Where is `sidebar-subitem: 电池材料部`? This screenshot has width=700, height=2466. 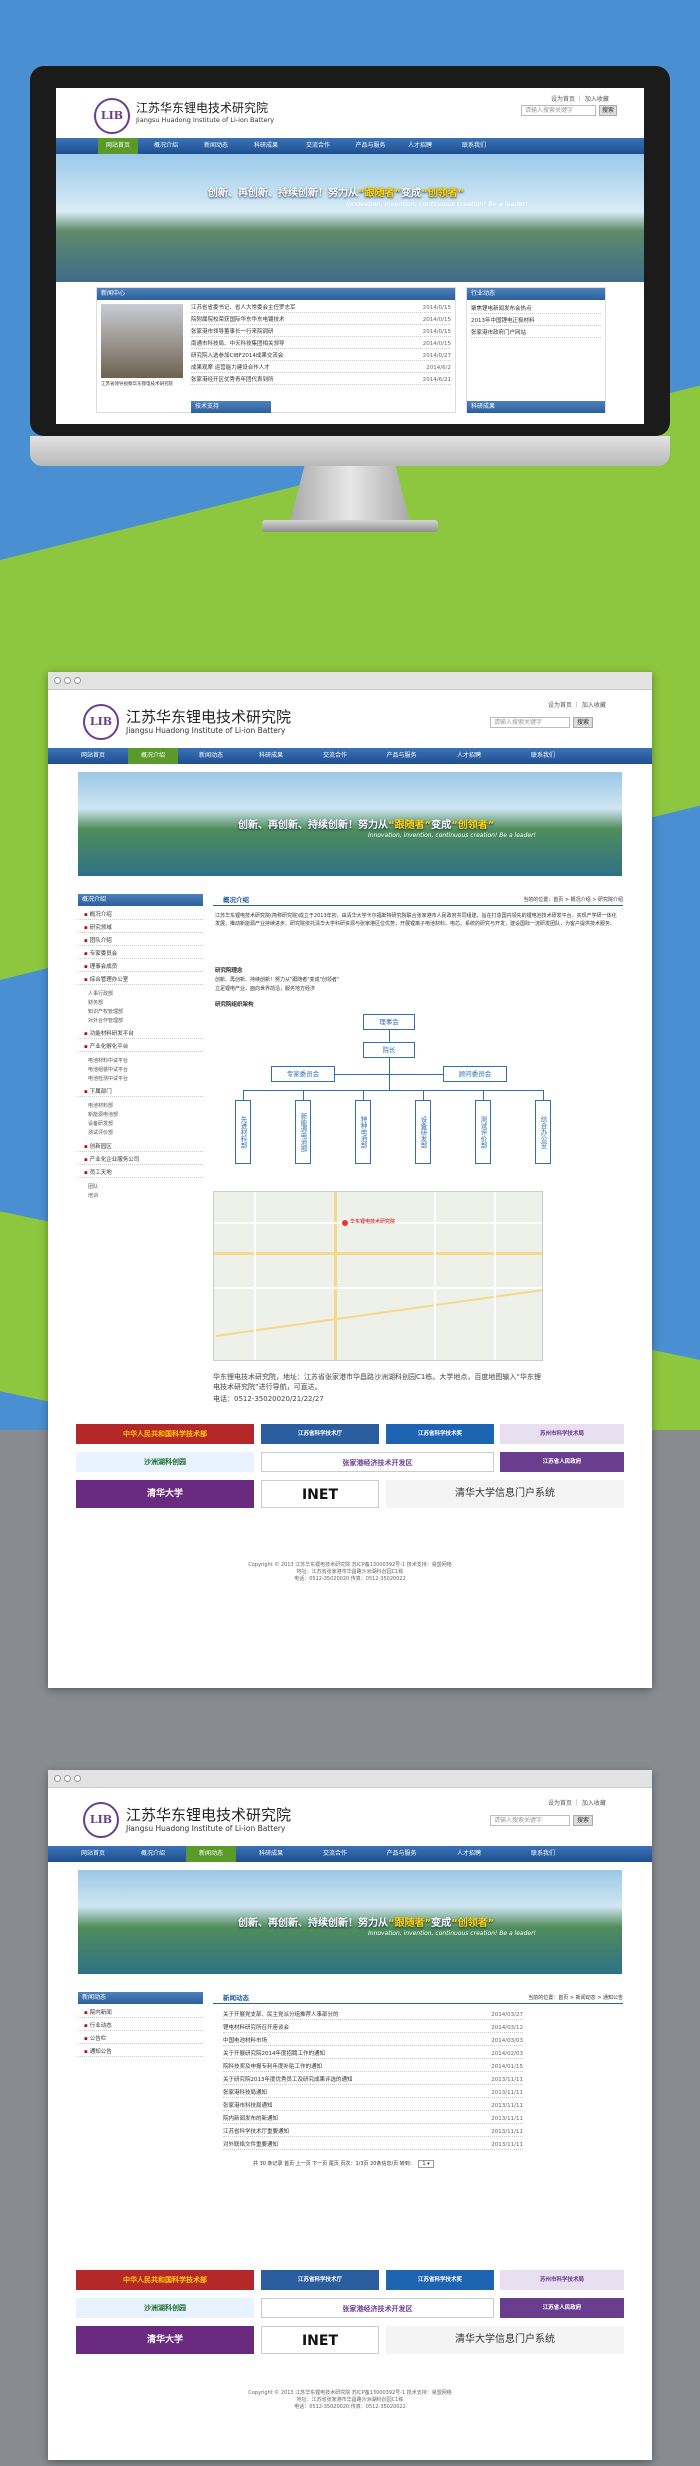 sidebar-subitem: 电池材料部 is located at coordinates (95, 1105).